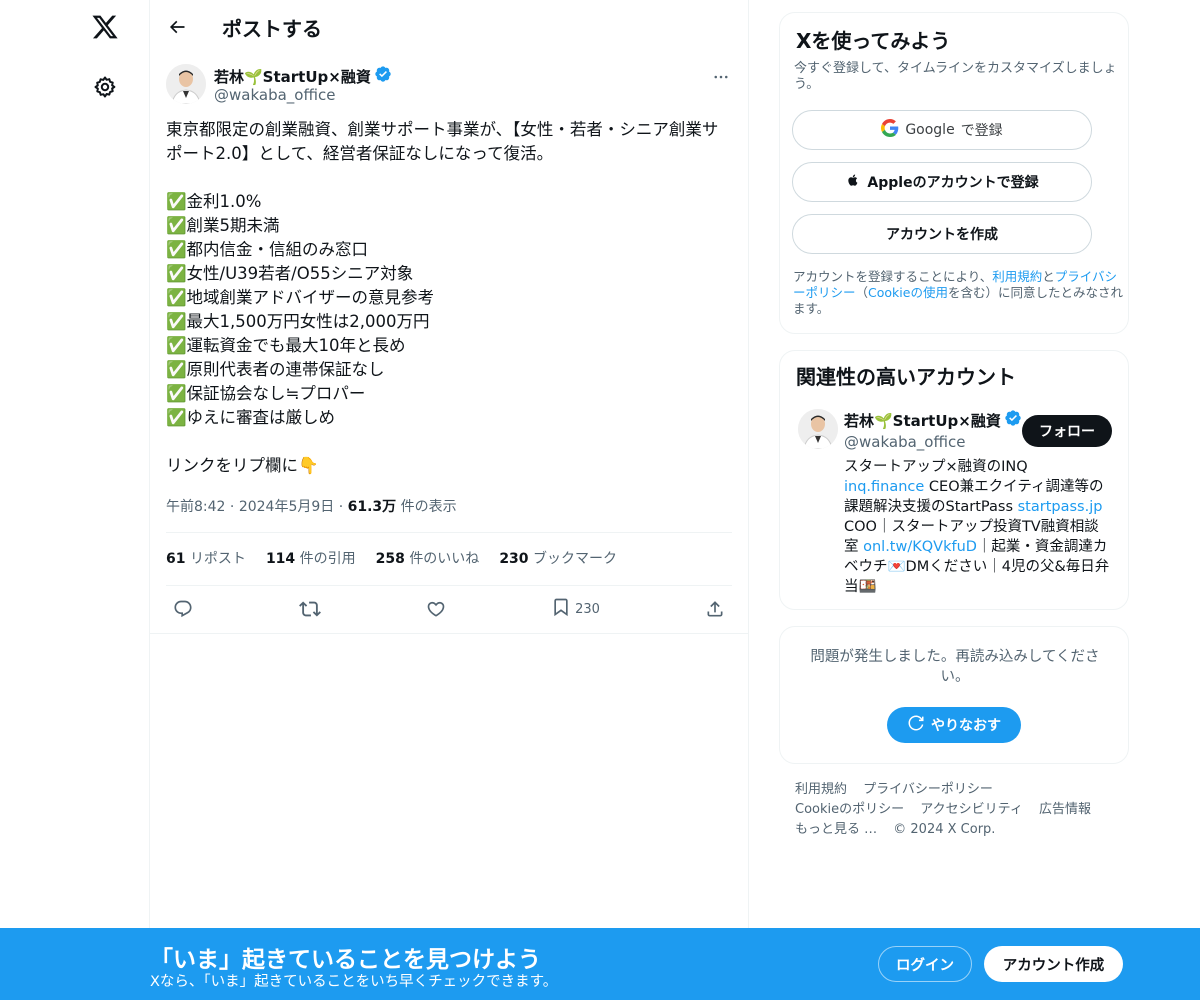 The width and height of the screenshot is (1200, 1000). I want to click on related-account-name: 若林🌱StartUp×融資, so click(933, 420).